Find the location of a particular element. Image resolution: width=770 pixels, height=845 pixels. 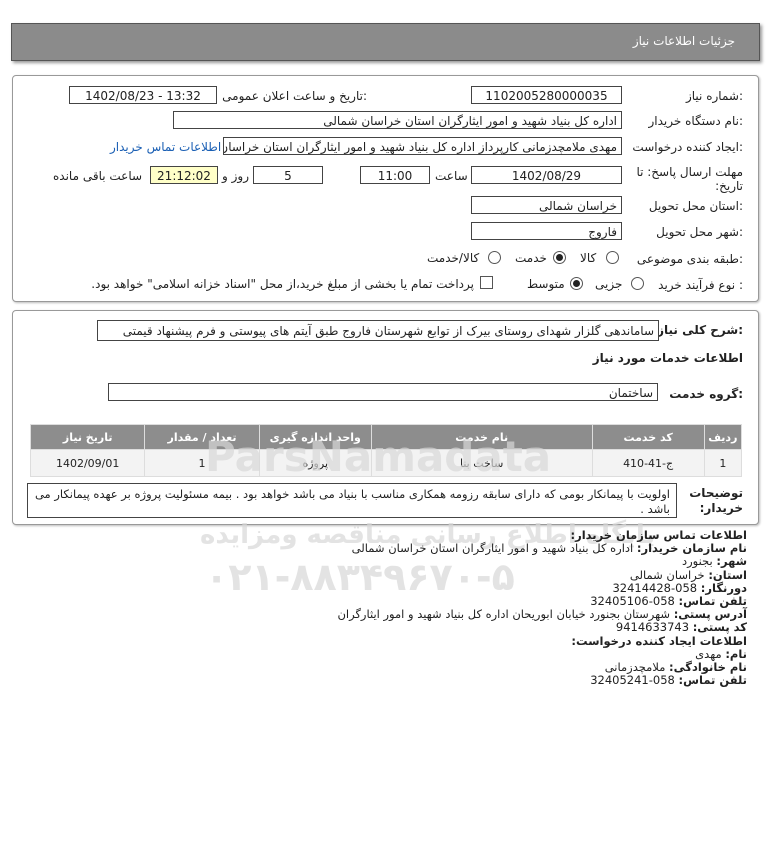

deadline-date-field: 1402/08/29 is located at coordinates (546, 175).